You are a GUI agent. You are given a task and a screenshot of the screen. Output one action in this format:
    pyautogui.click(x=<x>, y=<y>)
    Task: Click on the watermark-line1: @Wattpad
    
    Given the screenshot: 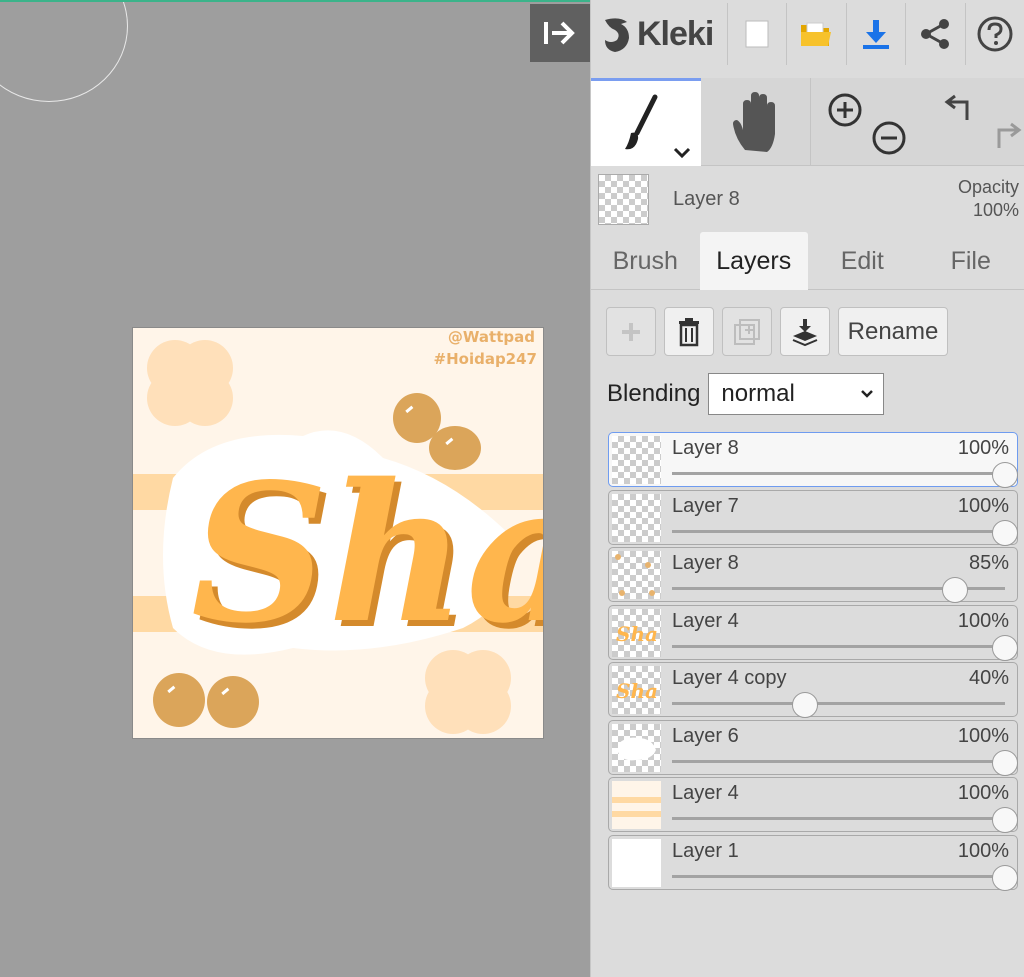 What is the action you would take?
    pyautogui.click(x=491, y=337)
    